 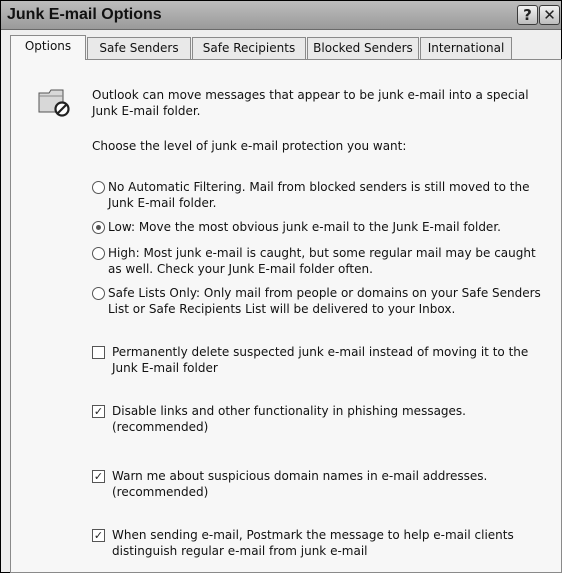 I want to click on dialog-title: Junk E-mail Options, so click(x=84, y=14).